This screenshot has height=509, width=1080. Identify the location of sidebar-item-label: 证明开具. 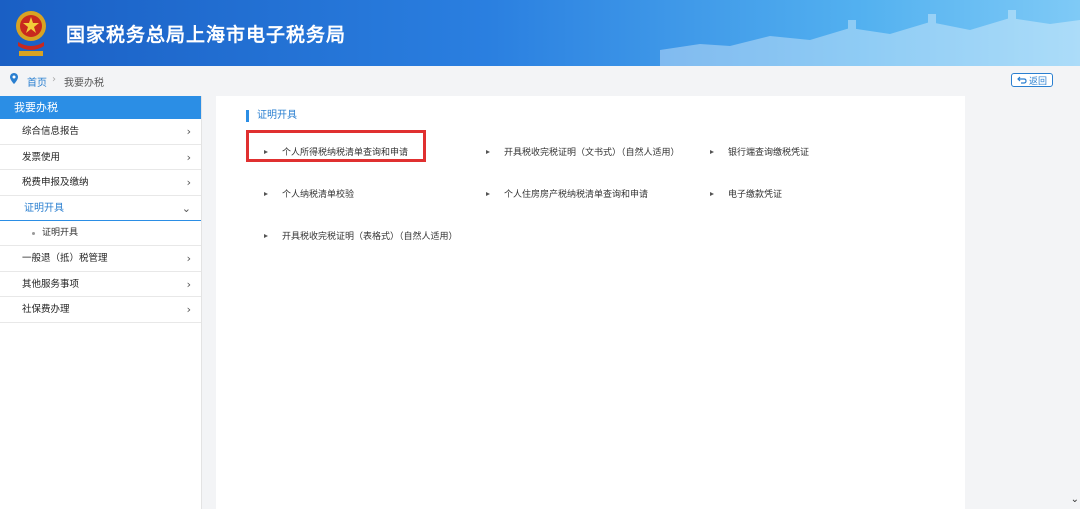
(44, 208).